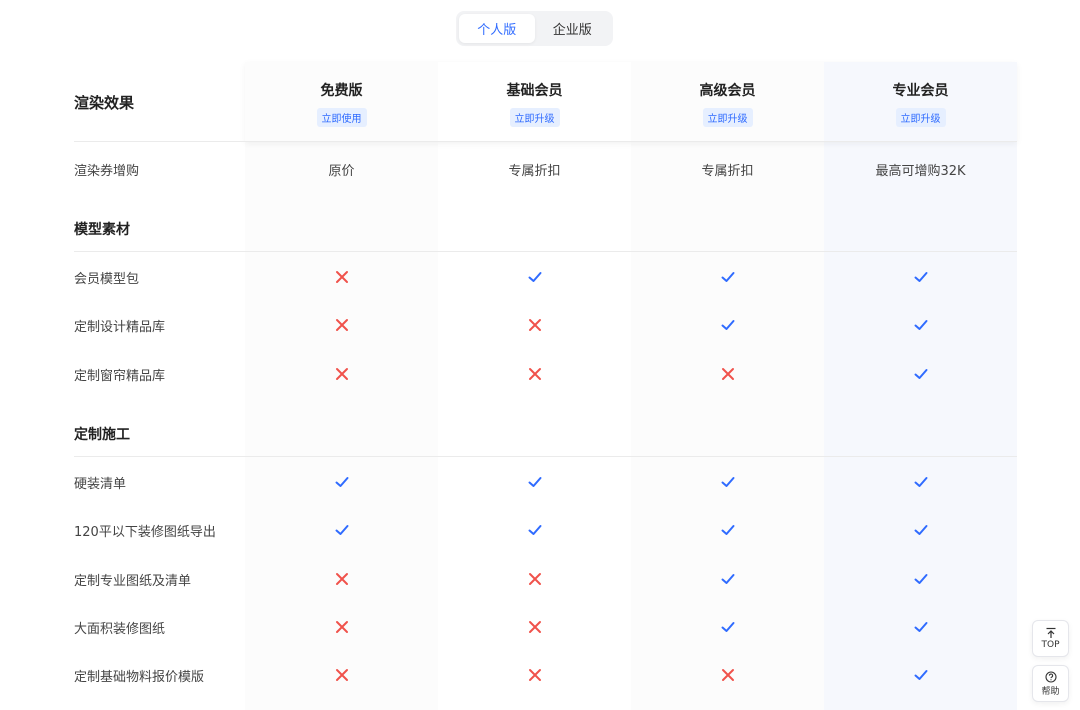 Image resolution: width=1080 pixels, height=710 pixels. What do you see at coordinates (920, 171) in the screenshot?
I see `cell-value: 最高可增购32K` at bounding box center [920, 171].